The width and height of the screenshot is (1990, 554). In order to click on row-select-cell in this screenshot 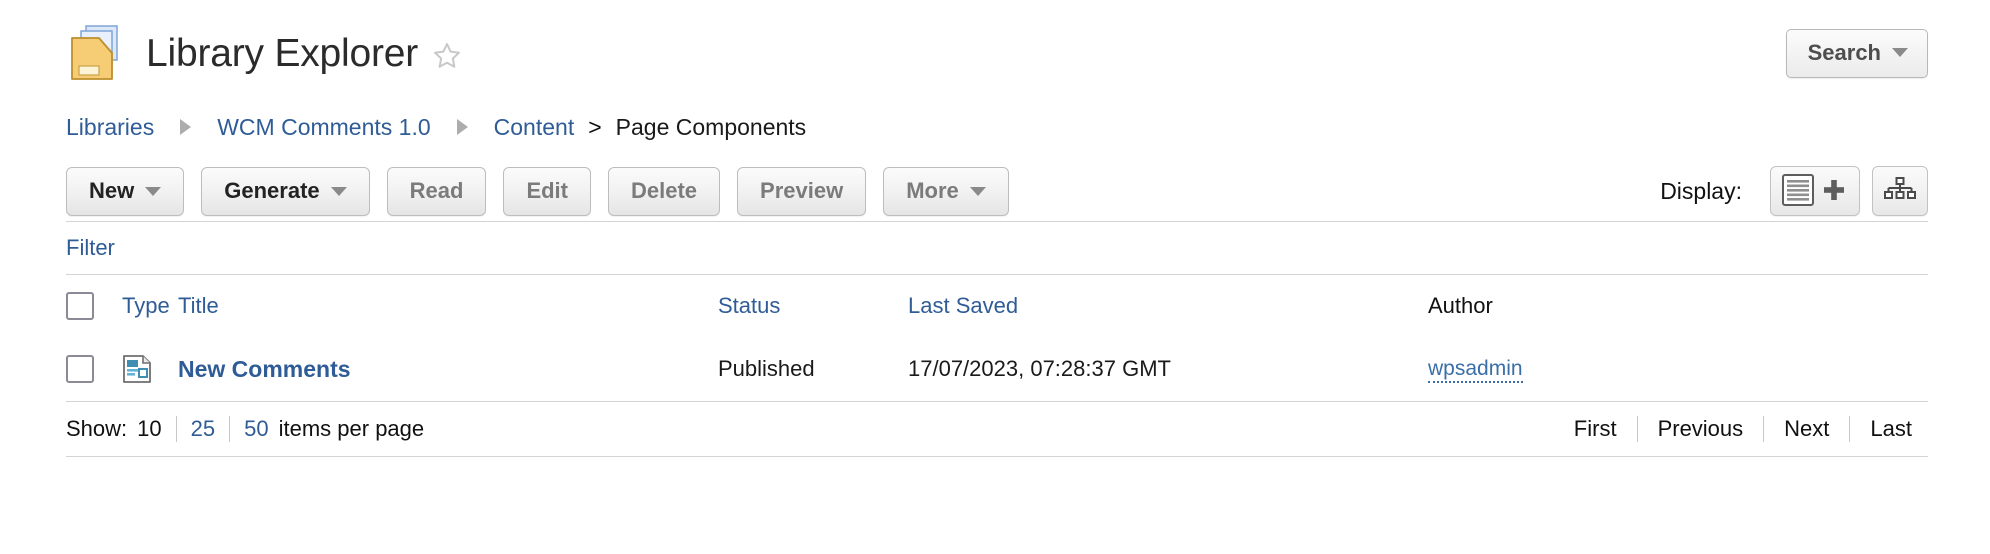, I will do `click(94, 369)`.